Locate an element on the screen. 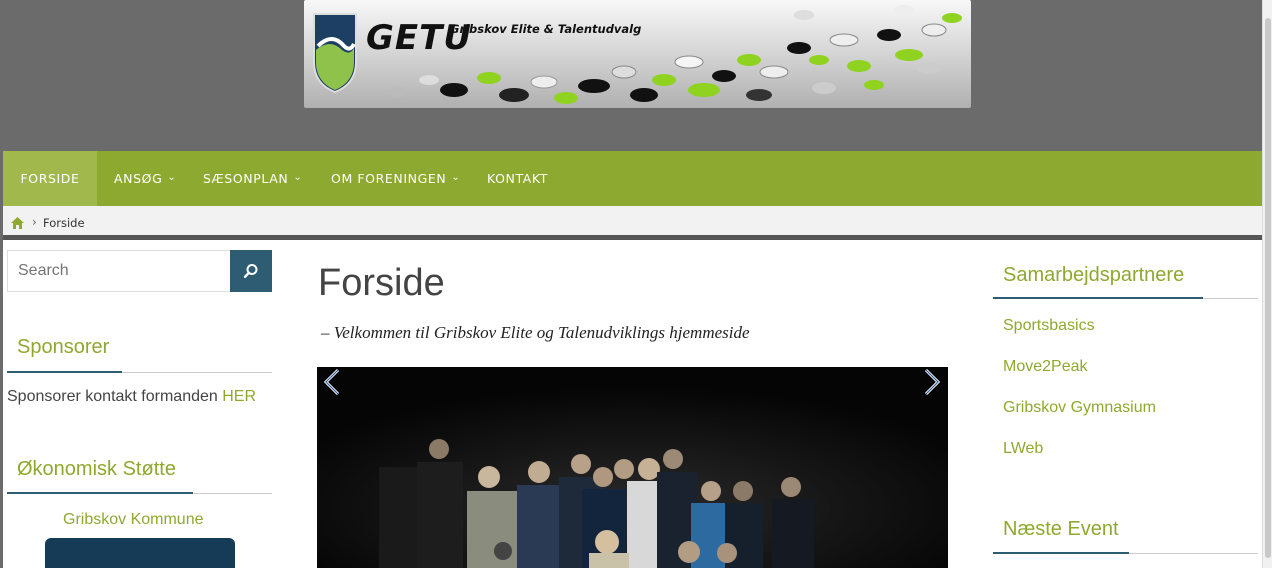 The image size is (1272, 568). banner-org-name: Gribskov Elite & Talentudvalg is located at coordinates (546, 29).